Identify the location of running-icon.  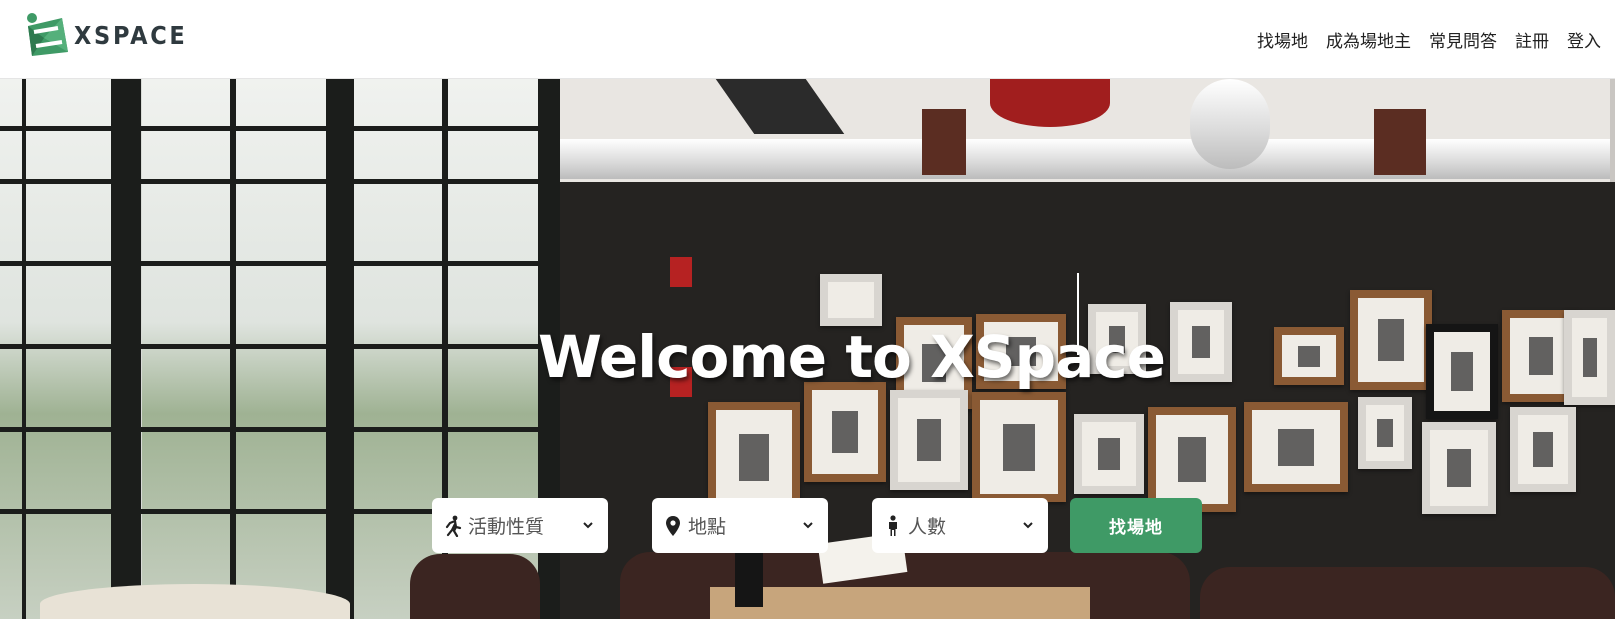
(453, 526).